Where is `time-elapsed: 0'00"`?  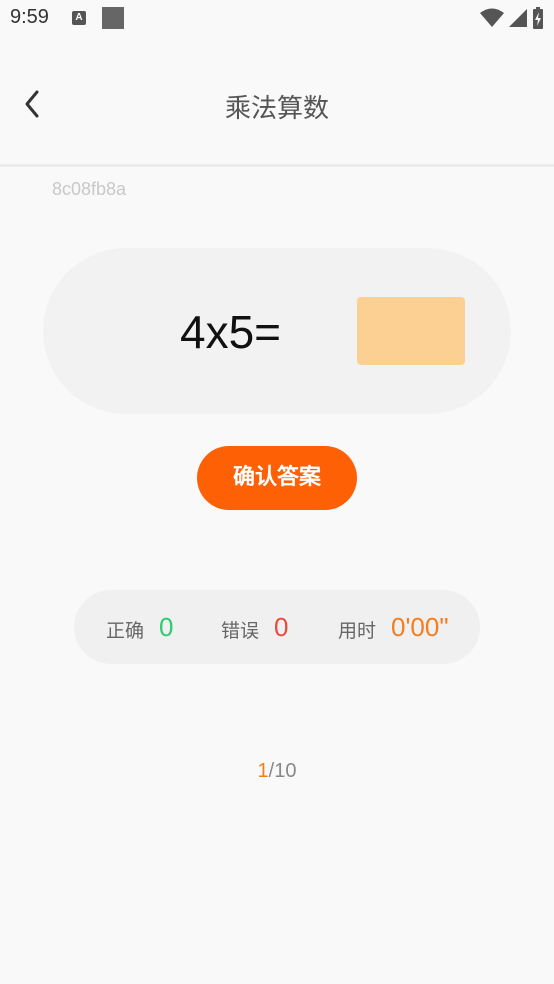 time-elapsed: 0'00" is located at coordinates (420, 627).